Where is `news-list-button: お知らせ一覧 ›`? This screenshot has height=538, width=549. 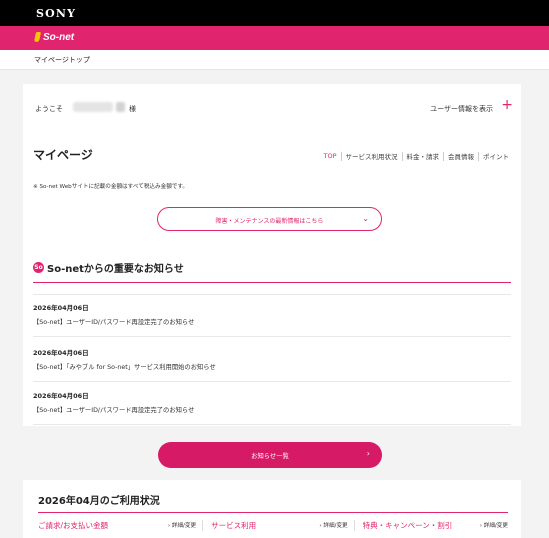 news-list-button: お知らせ一覧 › is located at coordinates (270, 455).